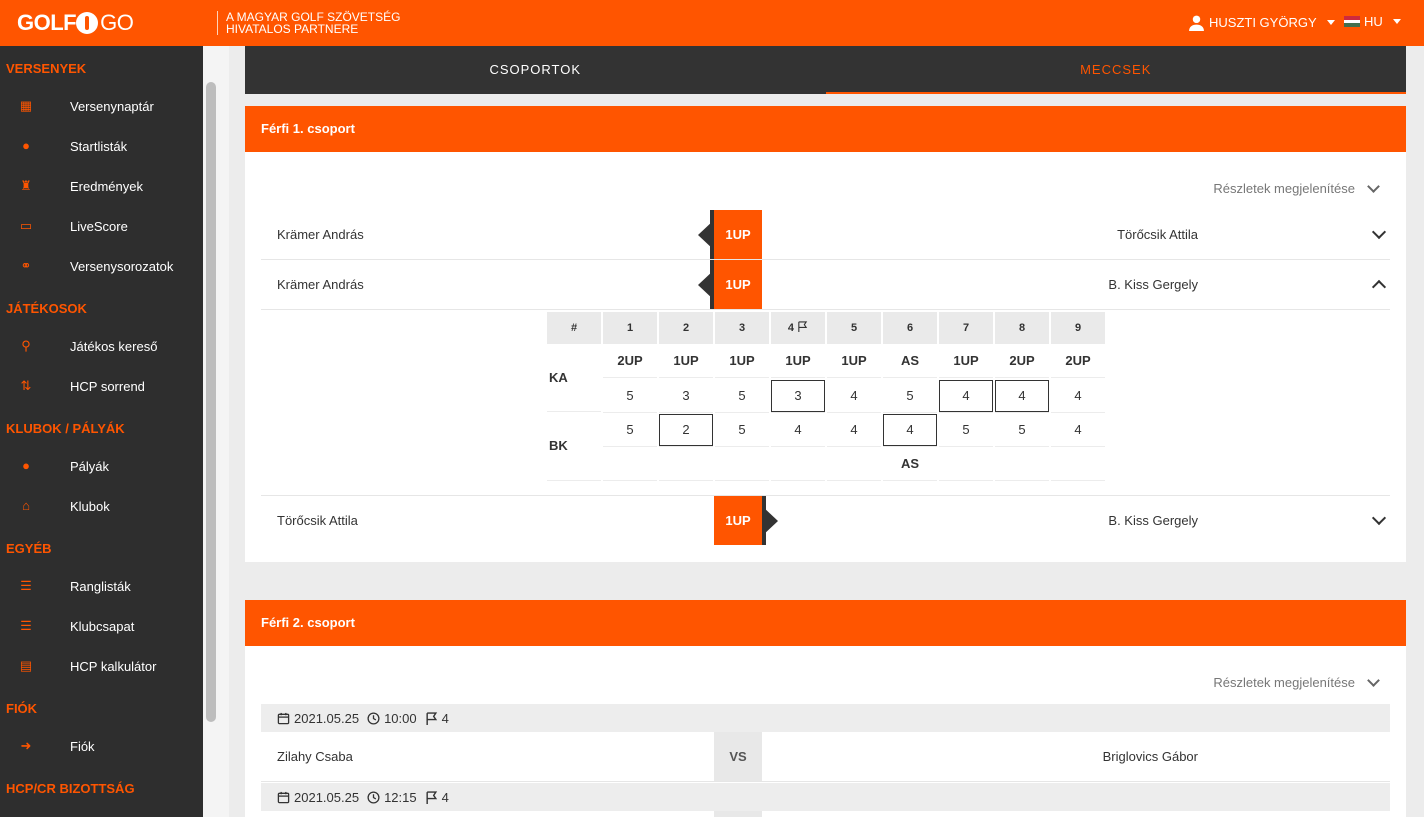 The image size is (1424, 817). What do you see at coordinates (320, 284) in the screenshot?
I see `player-left: Krämer András` at bounding box center [320, 284].